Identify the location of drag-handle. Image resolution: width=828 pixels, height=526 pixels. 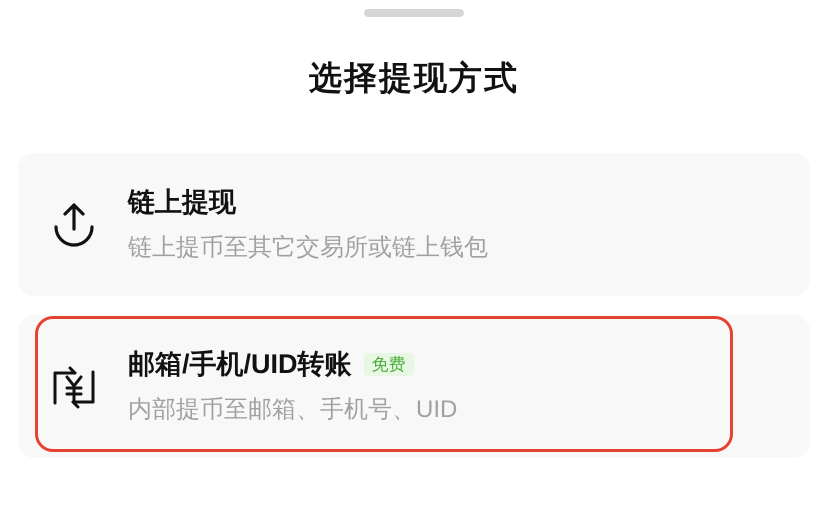
(414, 13).